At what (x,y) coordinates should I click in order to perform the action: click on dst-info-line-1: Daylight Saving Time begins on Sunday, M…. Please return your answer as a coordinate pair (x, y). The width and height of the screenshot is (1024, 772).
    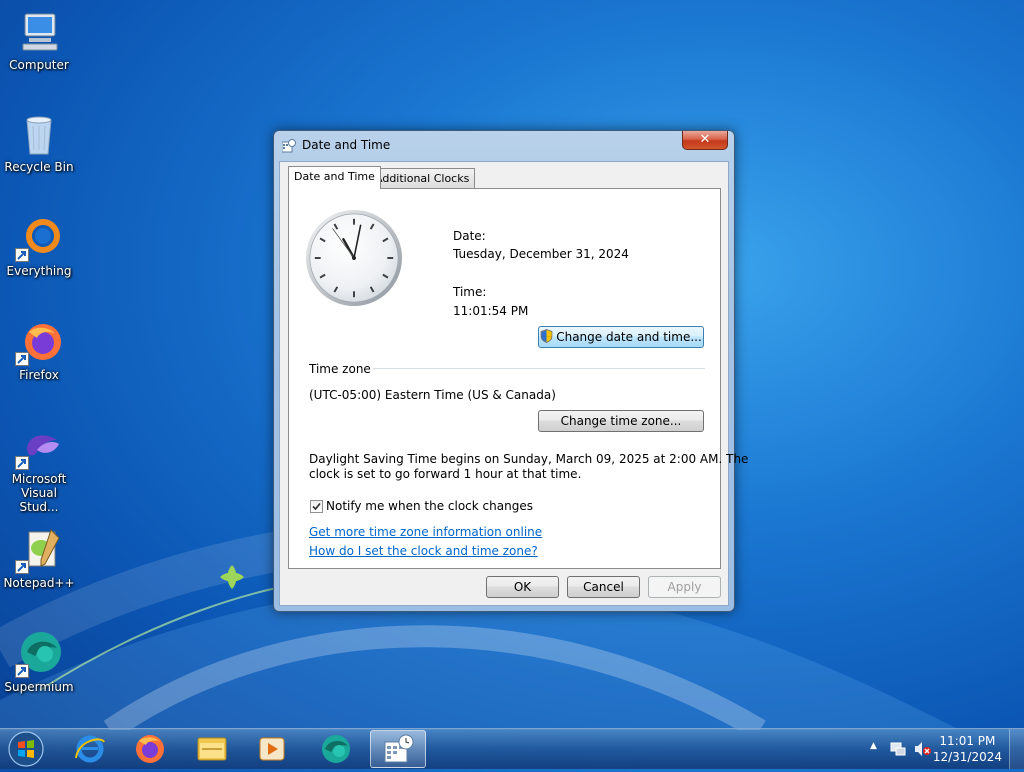
    Looking at the image, I should click on (529, 459).